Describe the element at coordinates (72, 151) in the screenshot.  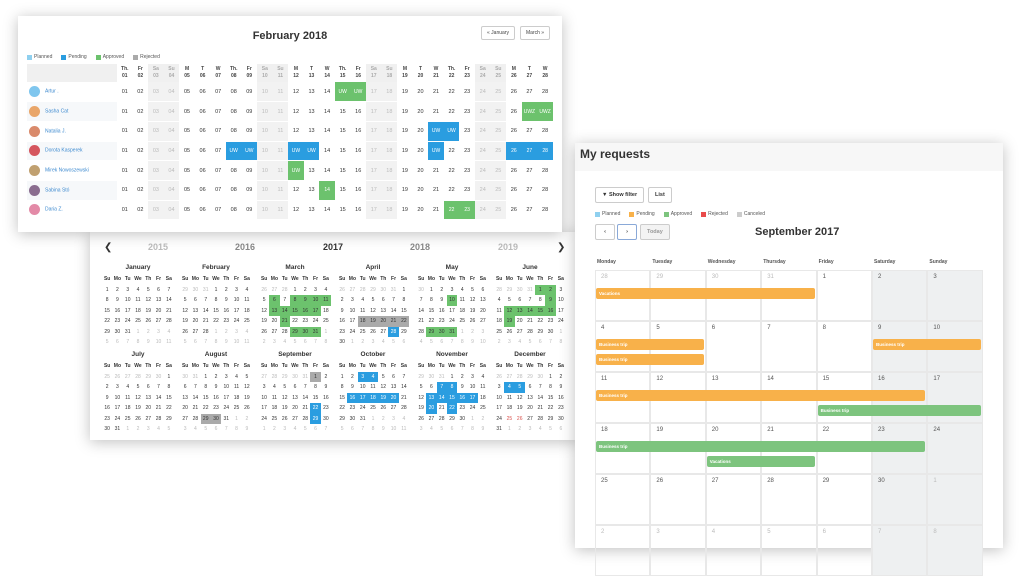
I see `employee-name-cell: Dorota Kasperek` at that location.